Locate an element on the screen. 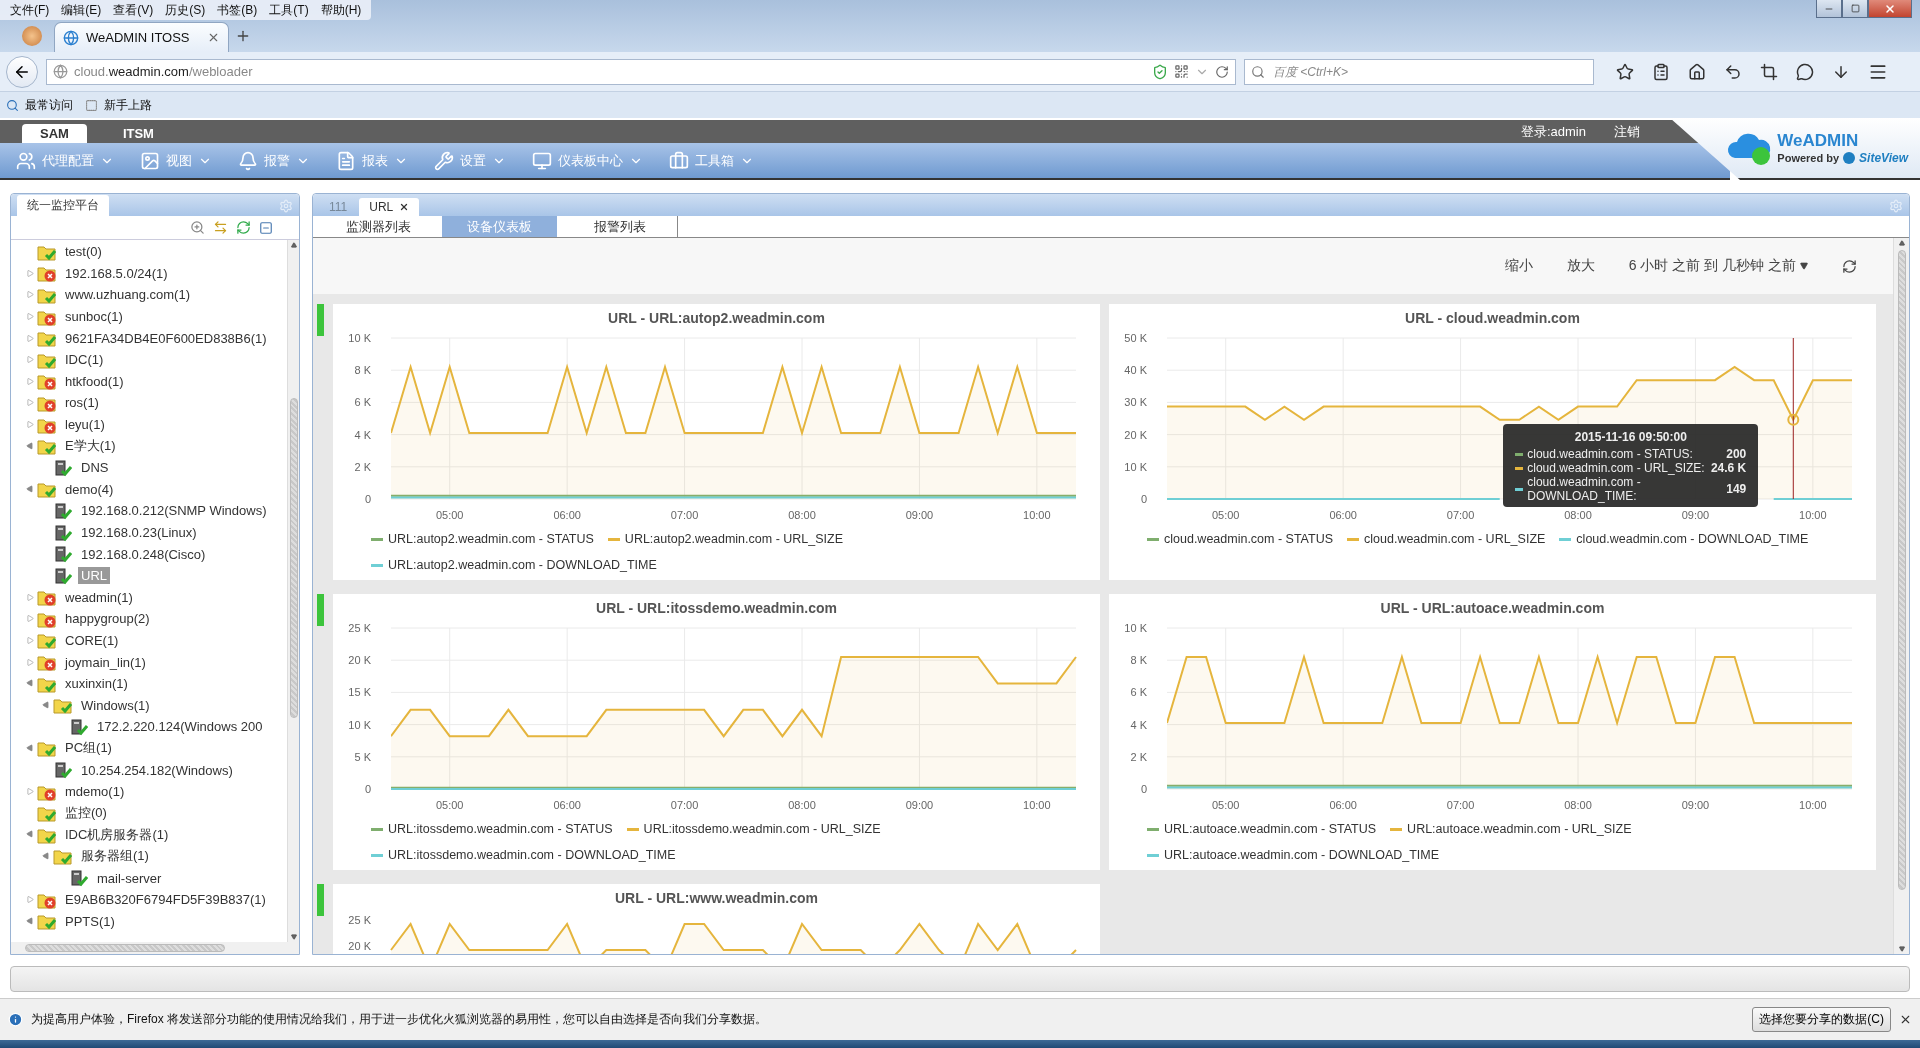  tree-item: CORE(1) is located at coordinates (92, 640).